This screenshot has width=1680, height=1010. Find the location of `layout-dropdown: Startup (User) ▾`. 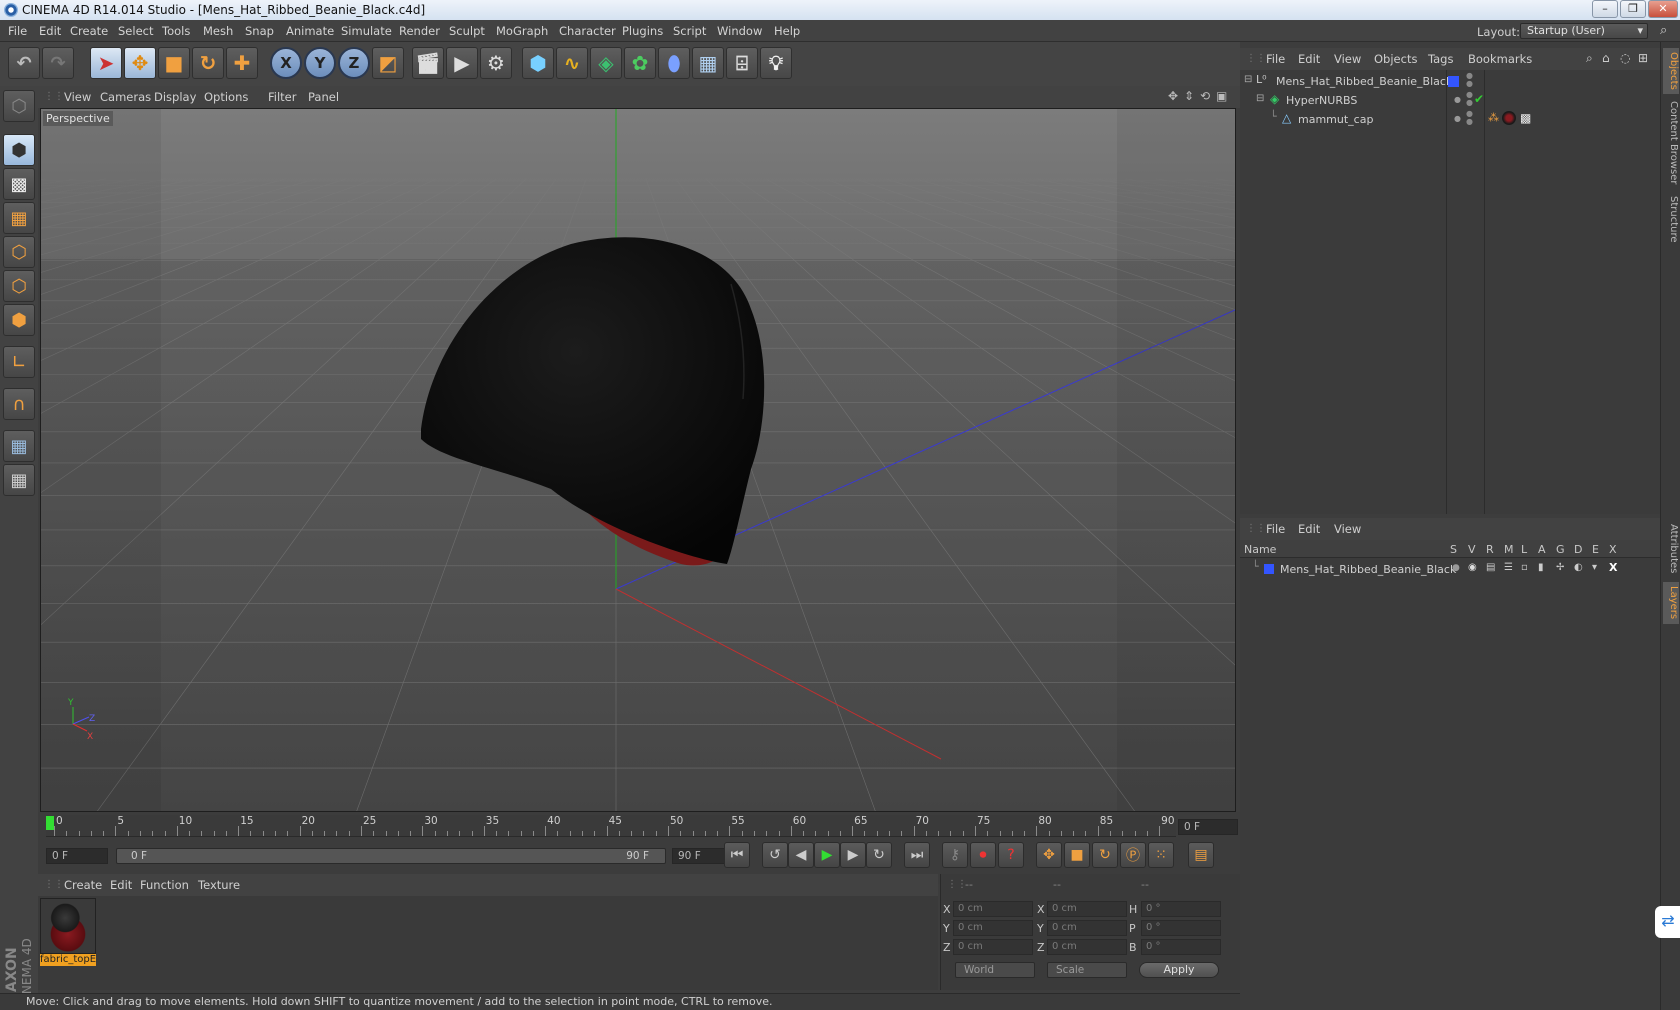

layout-dropdown: Startup (User) ▾ is located at coordinates (1584, 31).